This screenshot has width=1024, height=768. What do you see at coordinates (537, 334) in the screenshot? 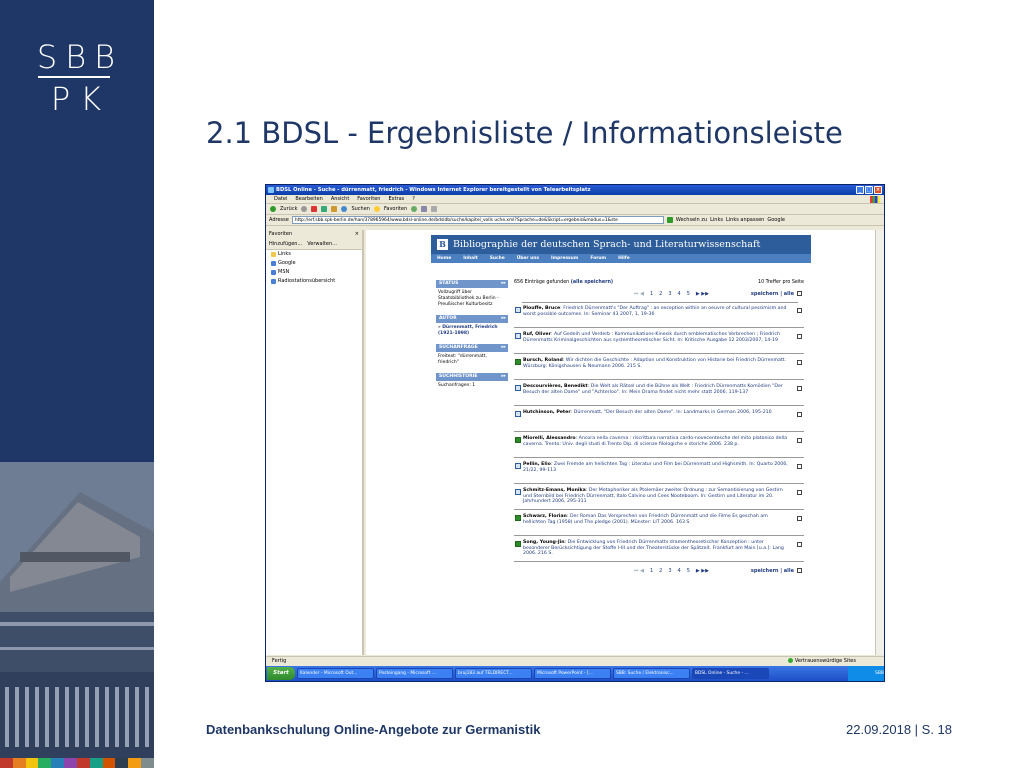
I see `result-author: Ruf, Oliver` at bounding box center [537, 334].